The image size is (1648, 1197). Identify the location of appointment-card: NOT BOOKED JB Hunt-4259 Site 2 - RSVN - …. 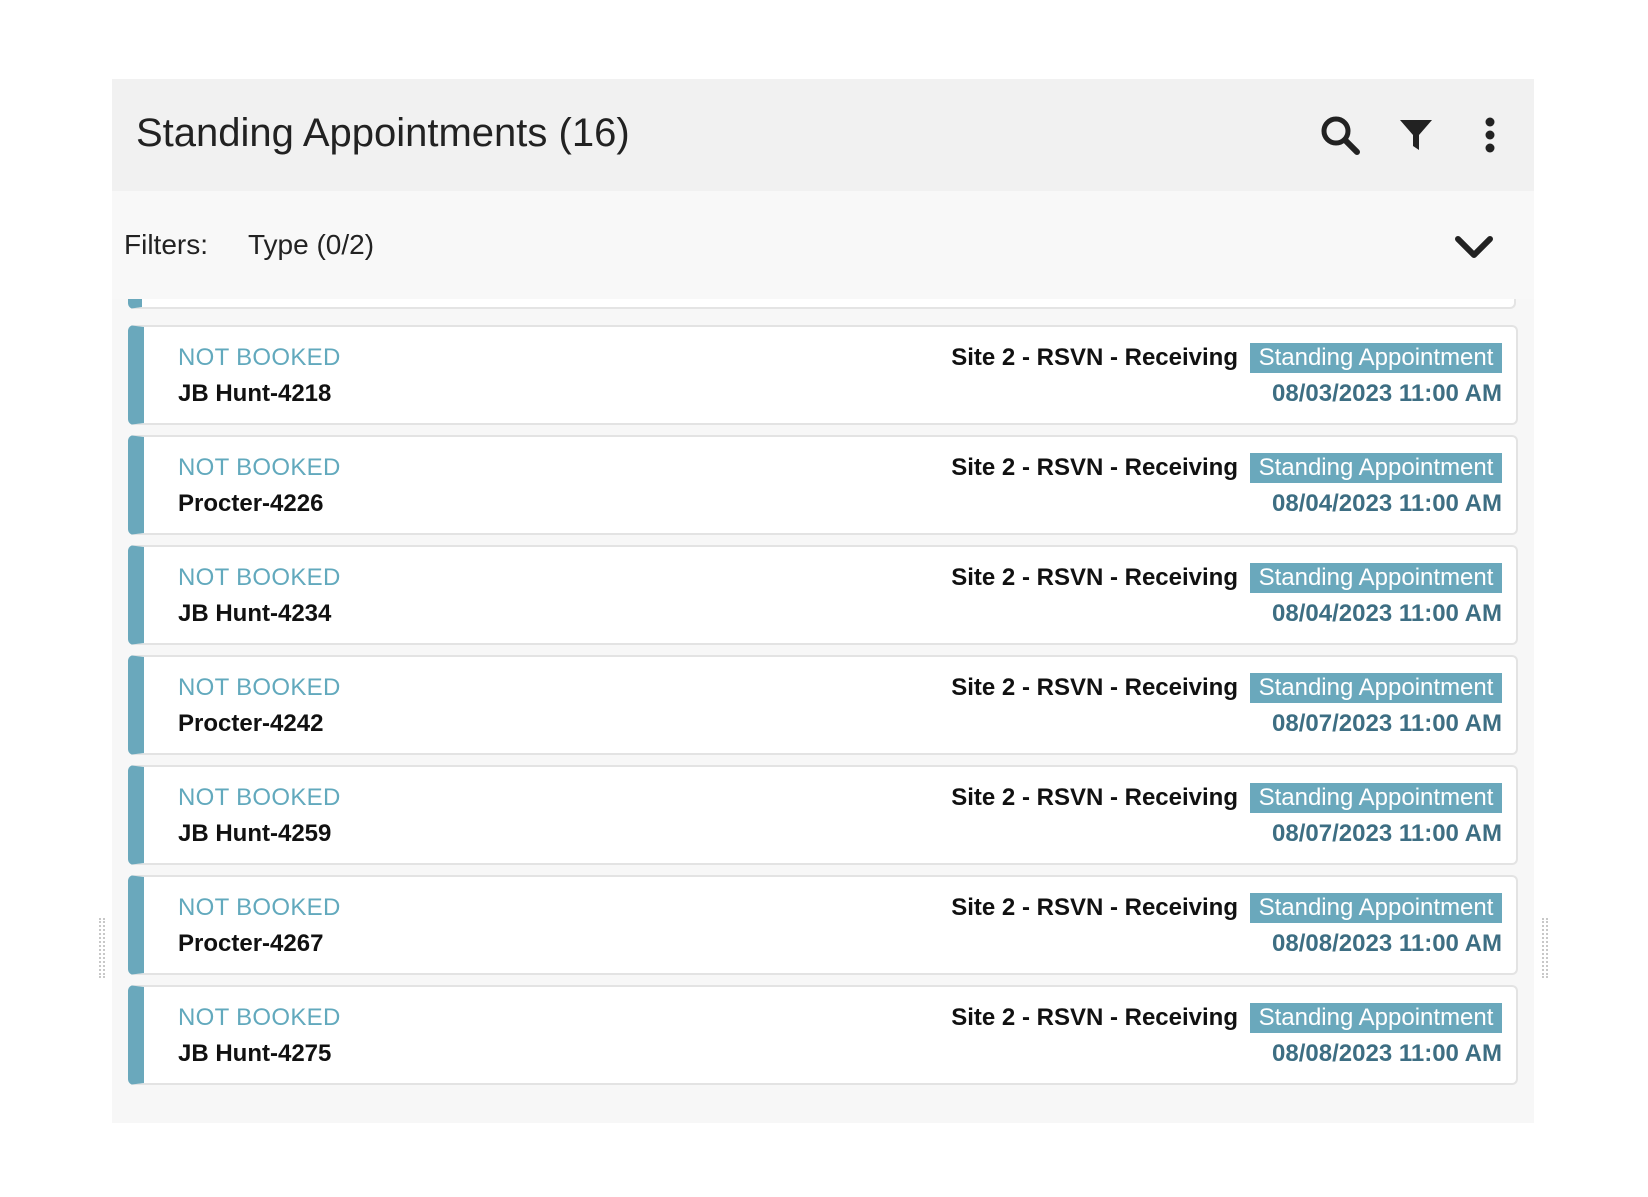
(823, 815).